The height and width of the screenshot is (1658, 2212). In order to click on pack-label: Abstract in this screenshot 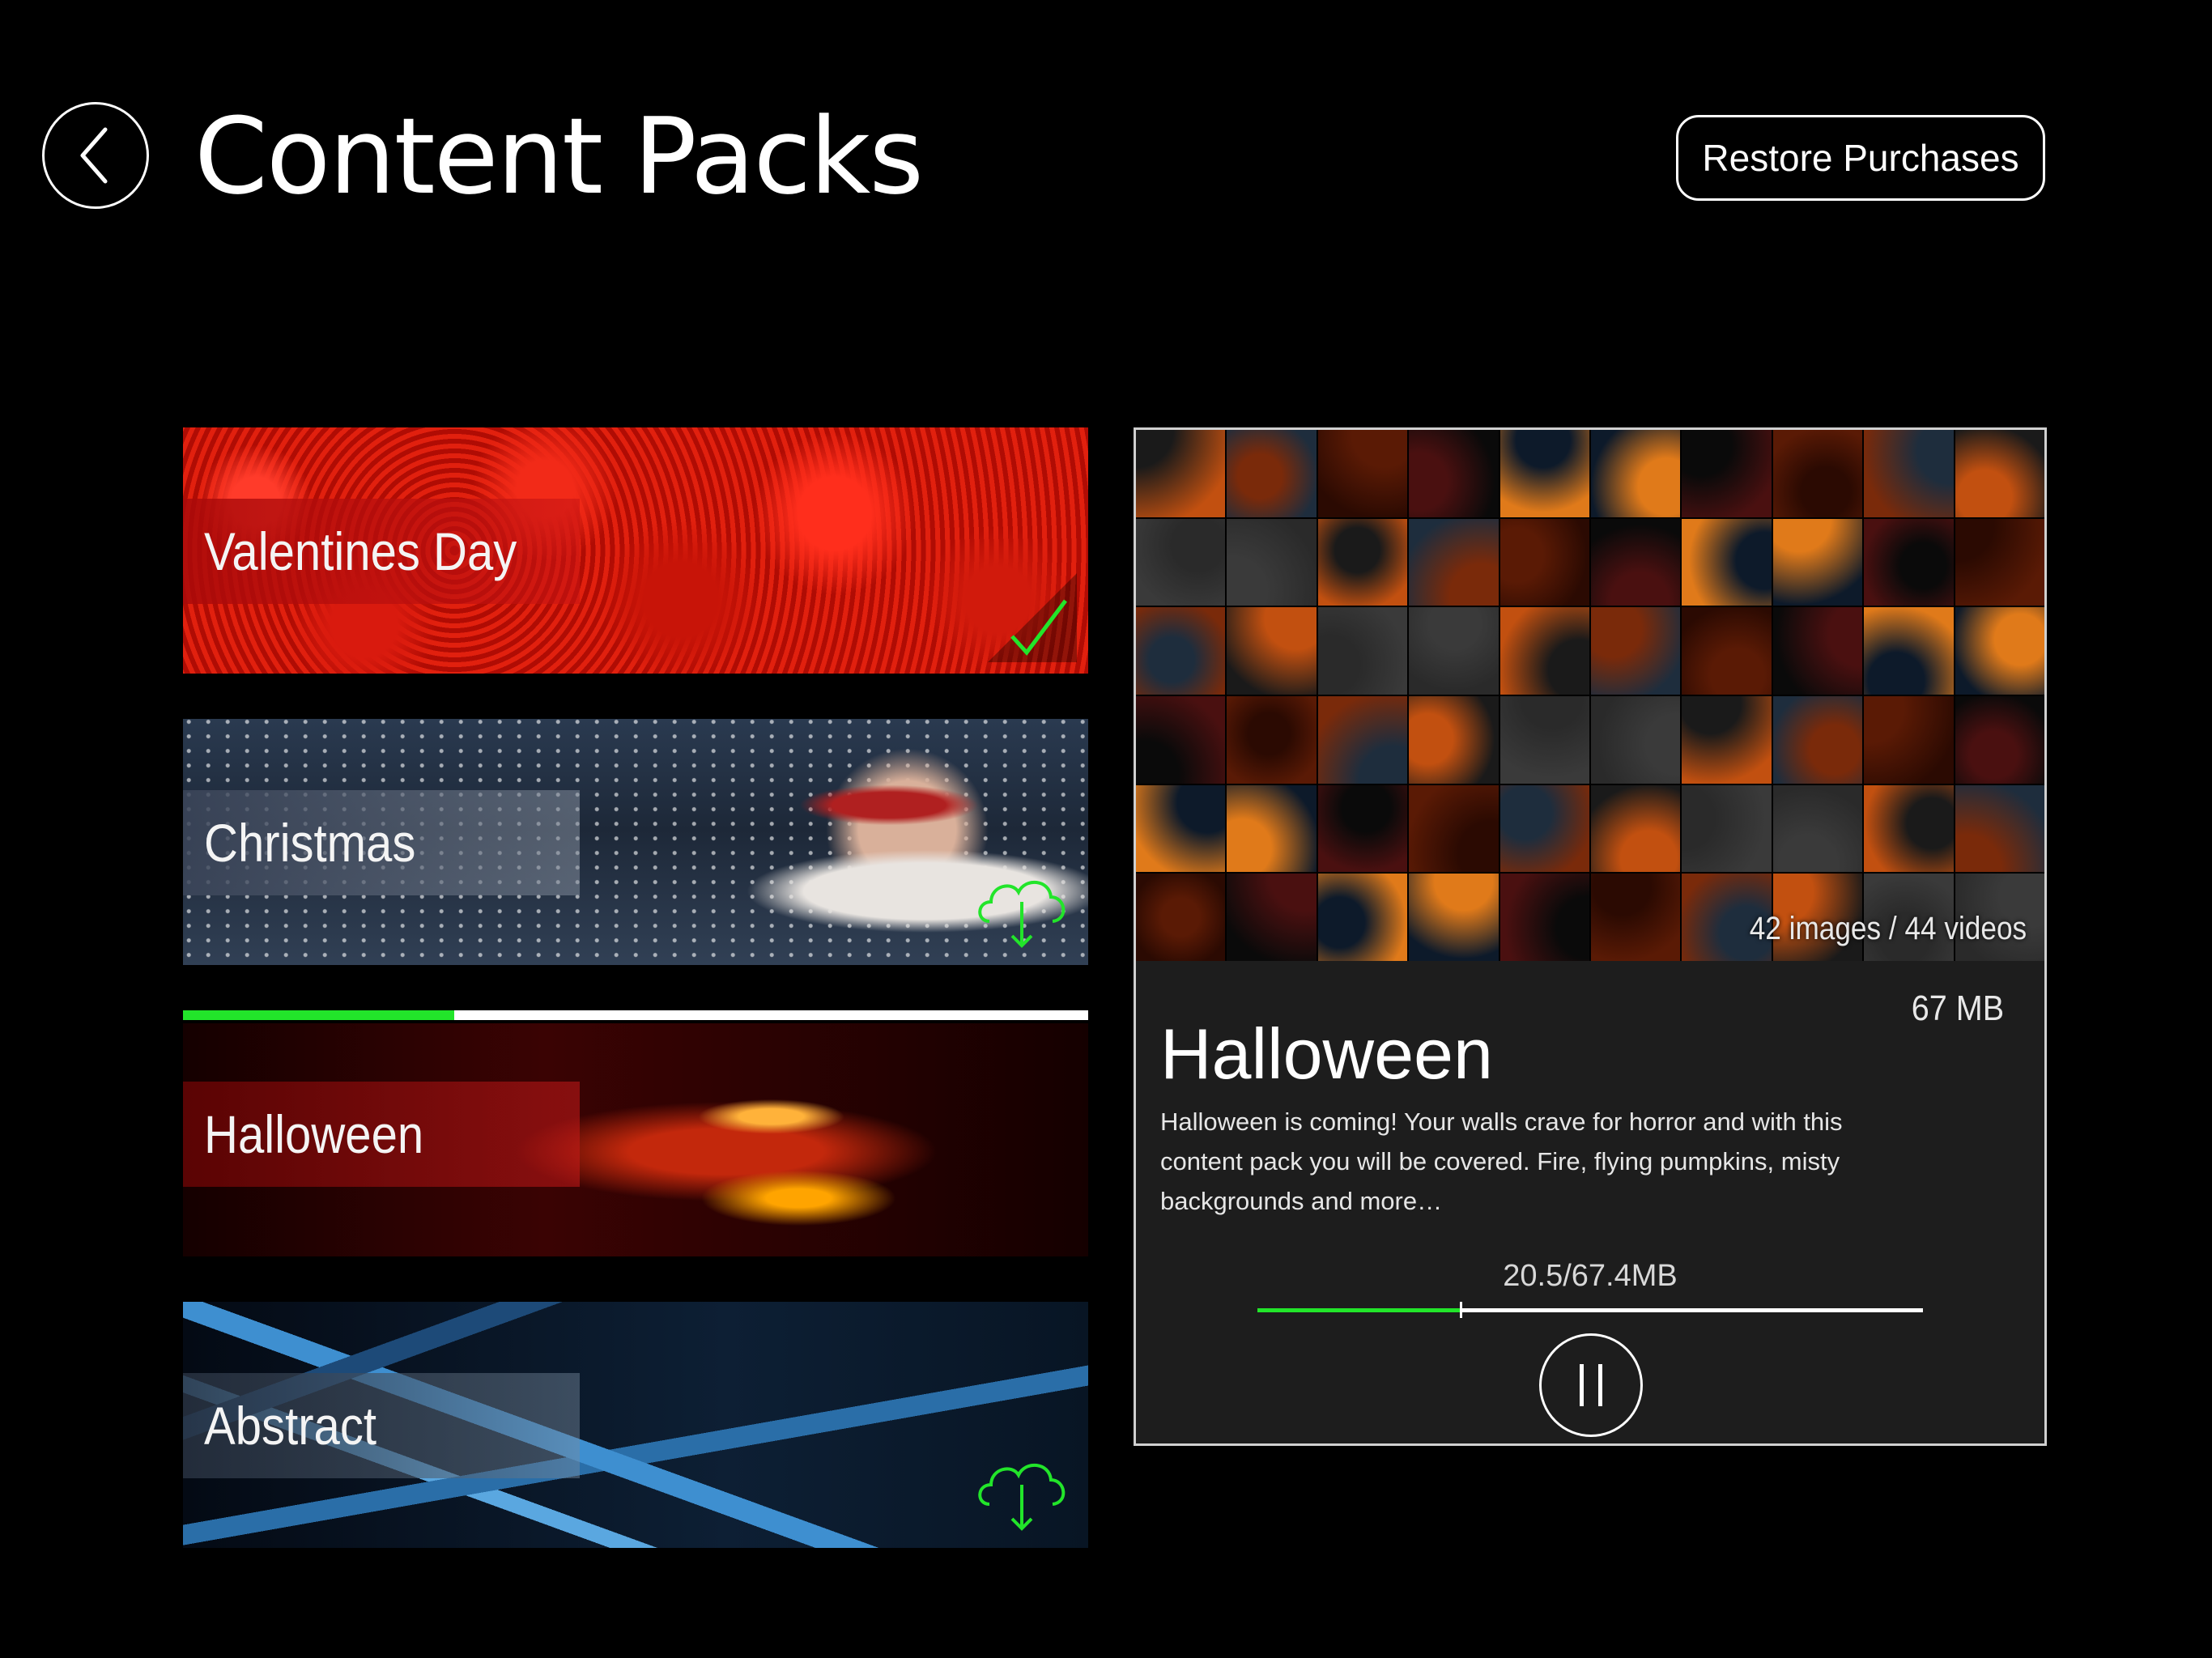, I will do `click(291, 1426)`.